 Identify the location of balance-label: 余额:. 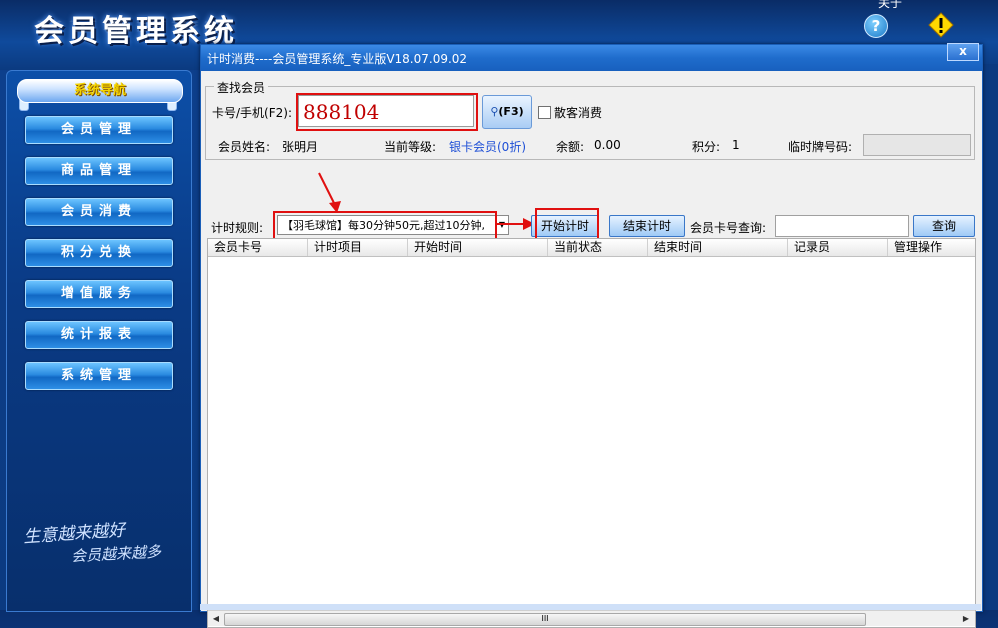
(570, 147).